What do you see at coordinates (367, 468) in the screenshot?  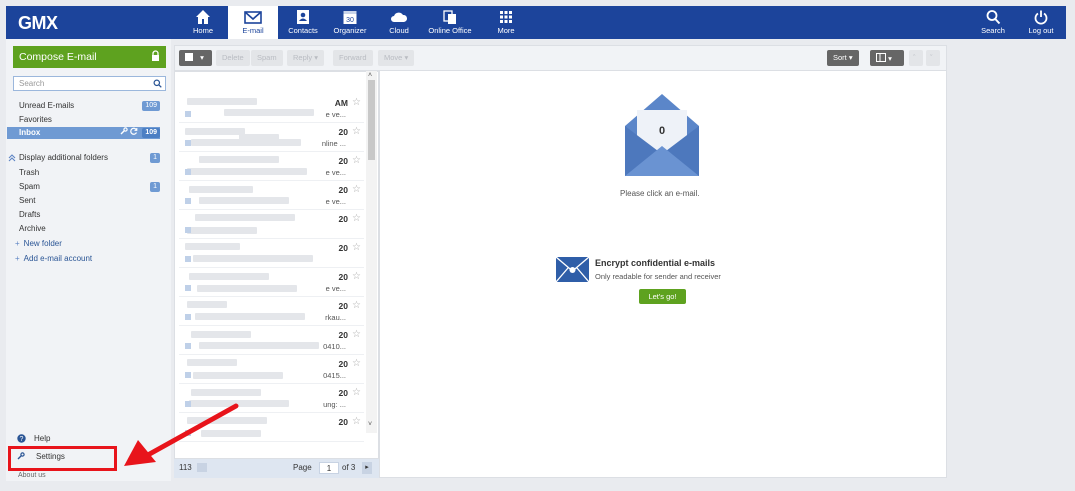 I see `next-page-icon: ▸` at bounding box center [367, 468].